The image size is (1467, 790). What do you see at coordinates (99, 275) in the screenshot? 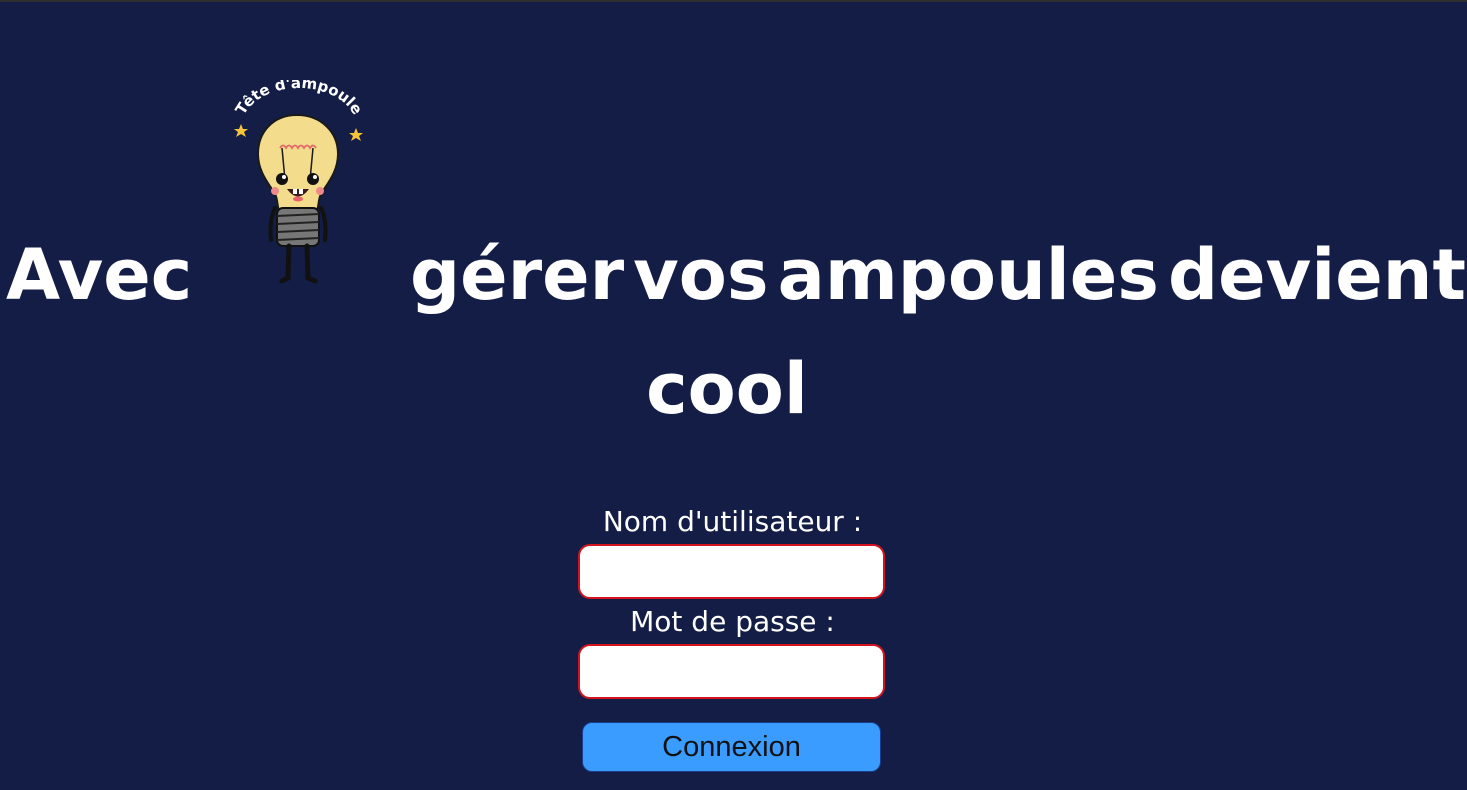
I see `headline-word: Avec` at bounding box center [99, 275].